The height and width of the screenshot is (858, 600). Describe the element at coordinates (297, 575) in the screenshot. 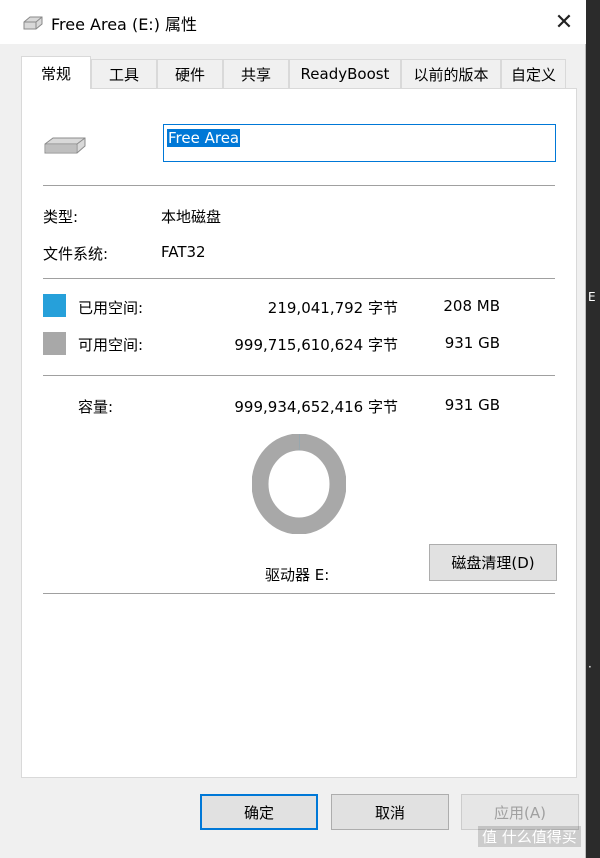

I see `drive-letter-label: 驱动器 E:` at that location.